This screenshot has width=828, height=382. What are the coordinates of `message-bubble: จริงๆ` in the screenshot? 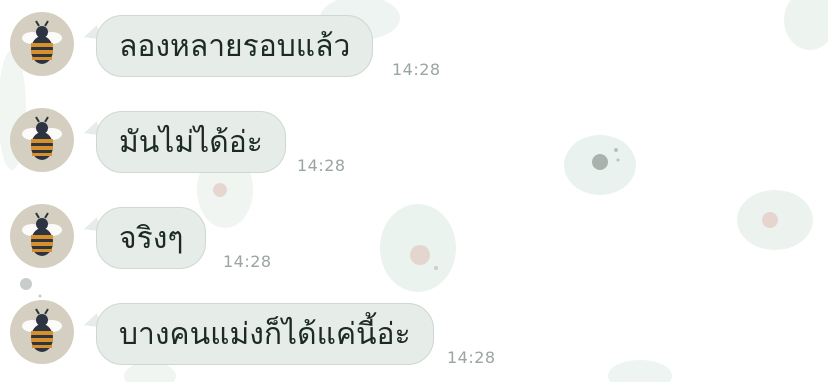 It's located at (151, 238).